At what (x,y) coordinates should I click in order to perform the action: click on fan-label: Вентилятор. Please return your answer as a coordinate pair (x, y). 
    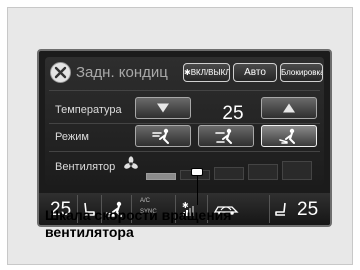
    Looking at the image, I should click on (85, 167).